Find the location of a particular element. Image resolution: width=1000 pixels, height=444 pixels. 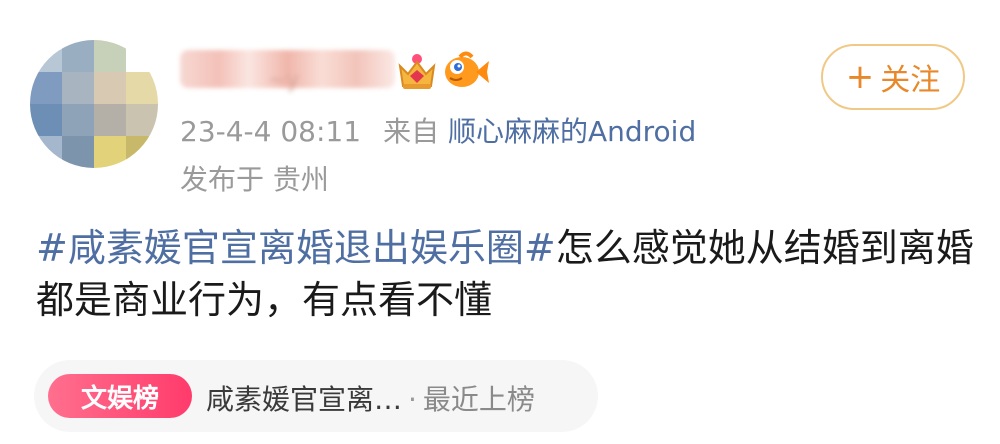

topic-link: #咸素媛官宣离婚退出娱乐圈# is located at coordinates (296, 248).